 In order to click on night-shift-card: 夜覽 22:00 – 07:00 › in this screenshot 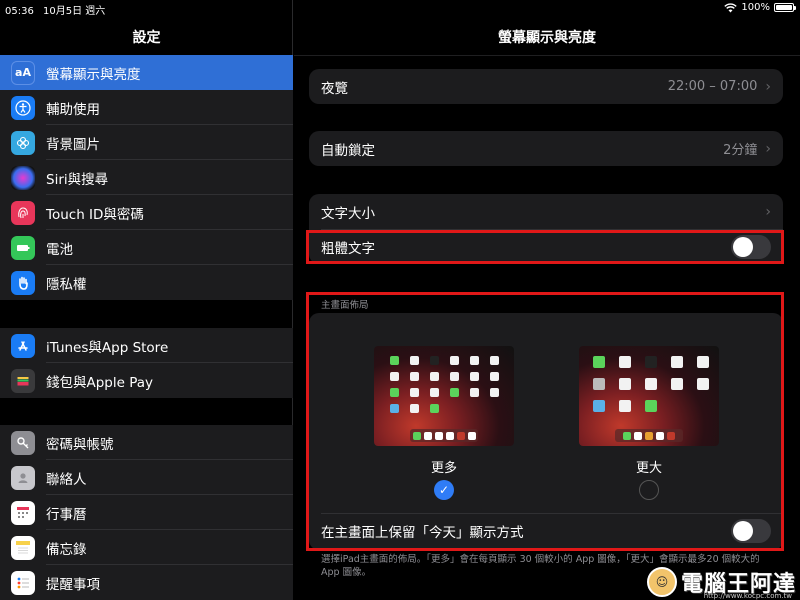, I will do `click(546, 86)`.